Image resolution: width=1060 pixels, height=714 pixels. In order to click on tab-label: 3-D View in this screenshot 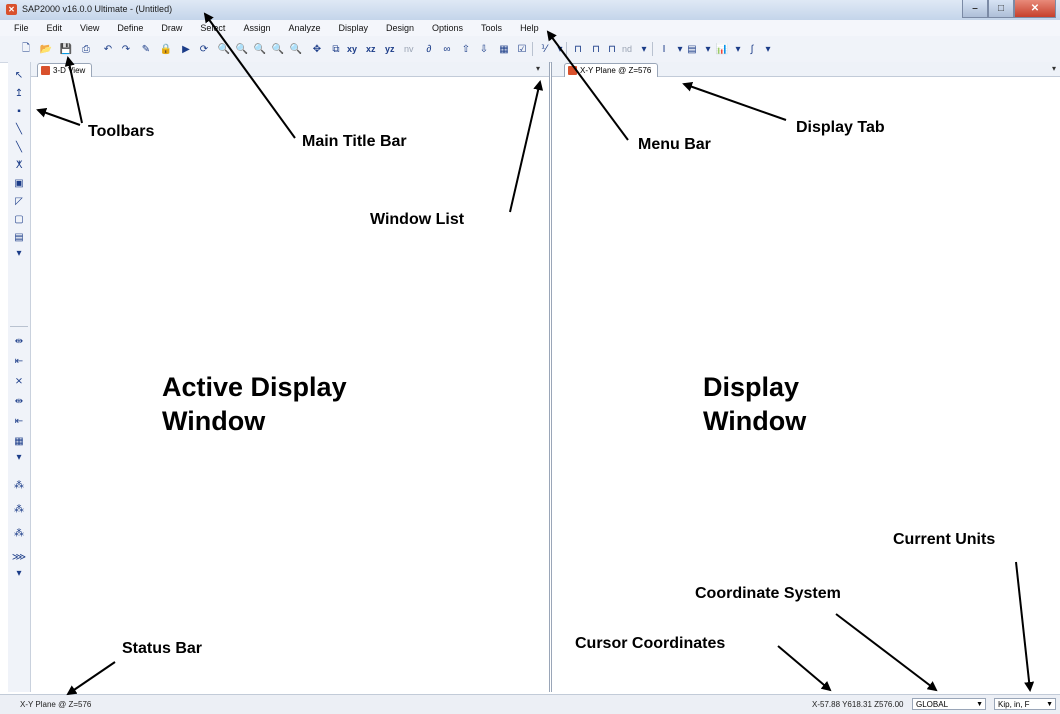, I will do `click(69, 70)`.